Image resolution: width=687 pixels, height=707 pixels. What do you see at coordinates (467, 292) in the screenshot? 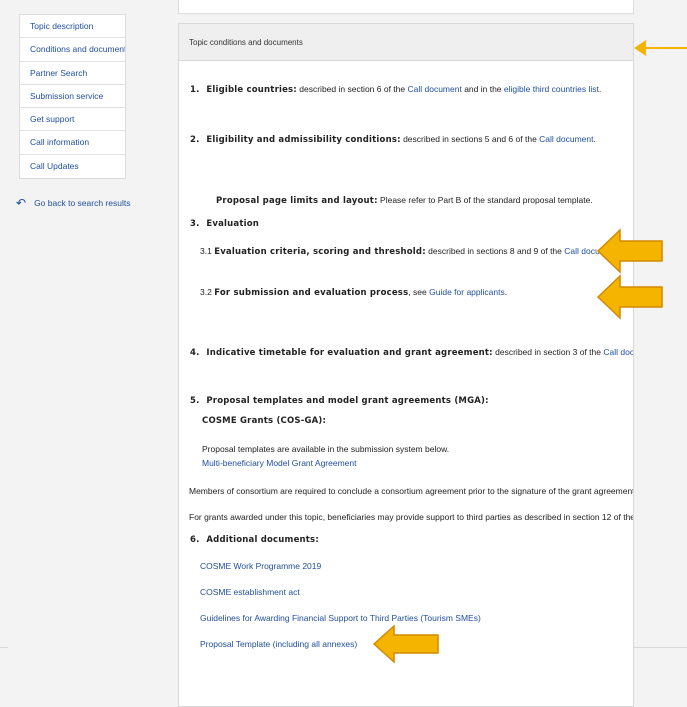
I see `guide-for-applicants-link: Guide for applicants` at bounding box center [467, 292].